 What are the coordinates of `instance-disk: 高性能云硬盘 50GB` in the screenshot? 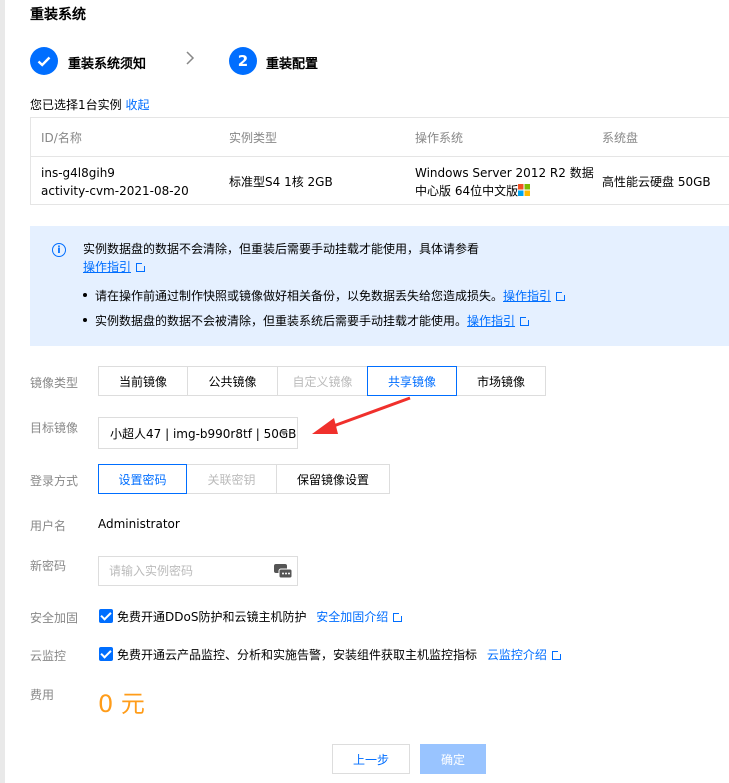 It's located at (656, 182).